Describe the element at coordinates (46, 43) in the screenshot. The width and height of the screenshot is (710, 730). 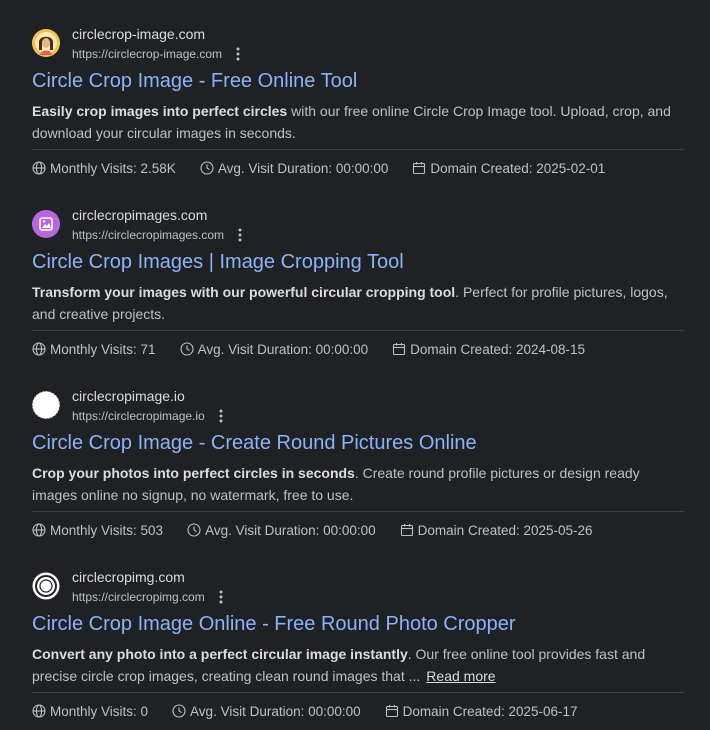
I see `woman-avatar-icon` at that location.